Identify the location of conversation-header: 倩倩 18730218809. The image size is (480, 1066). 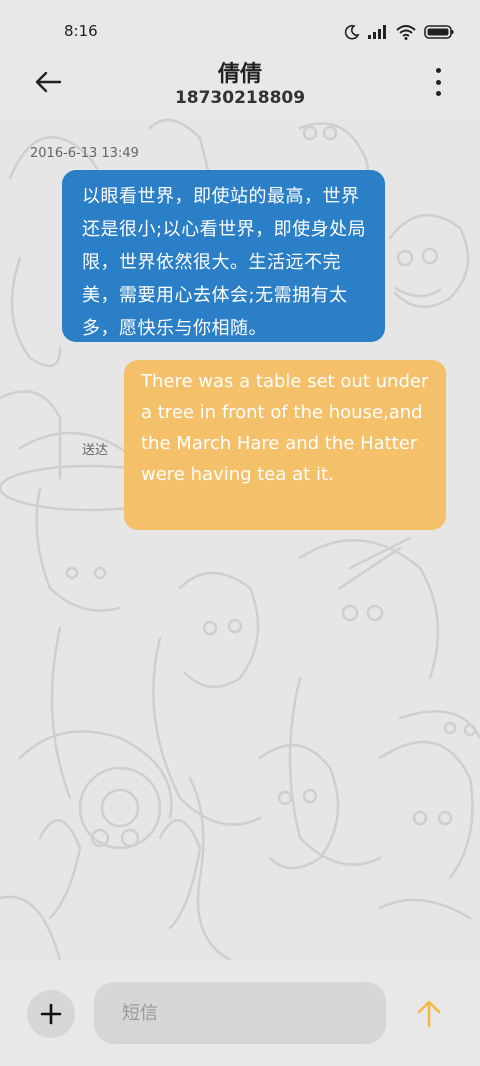
(240, 87).